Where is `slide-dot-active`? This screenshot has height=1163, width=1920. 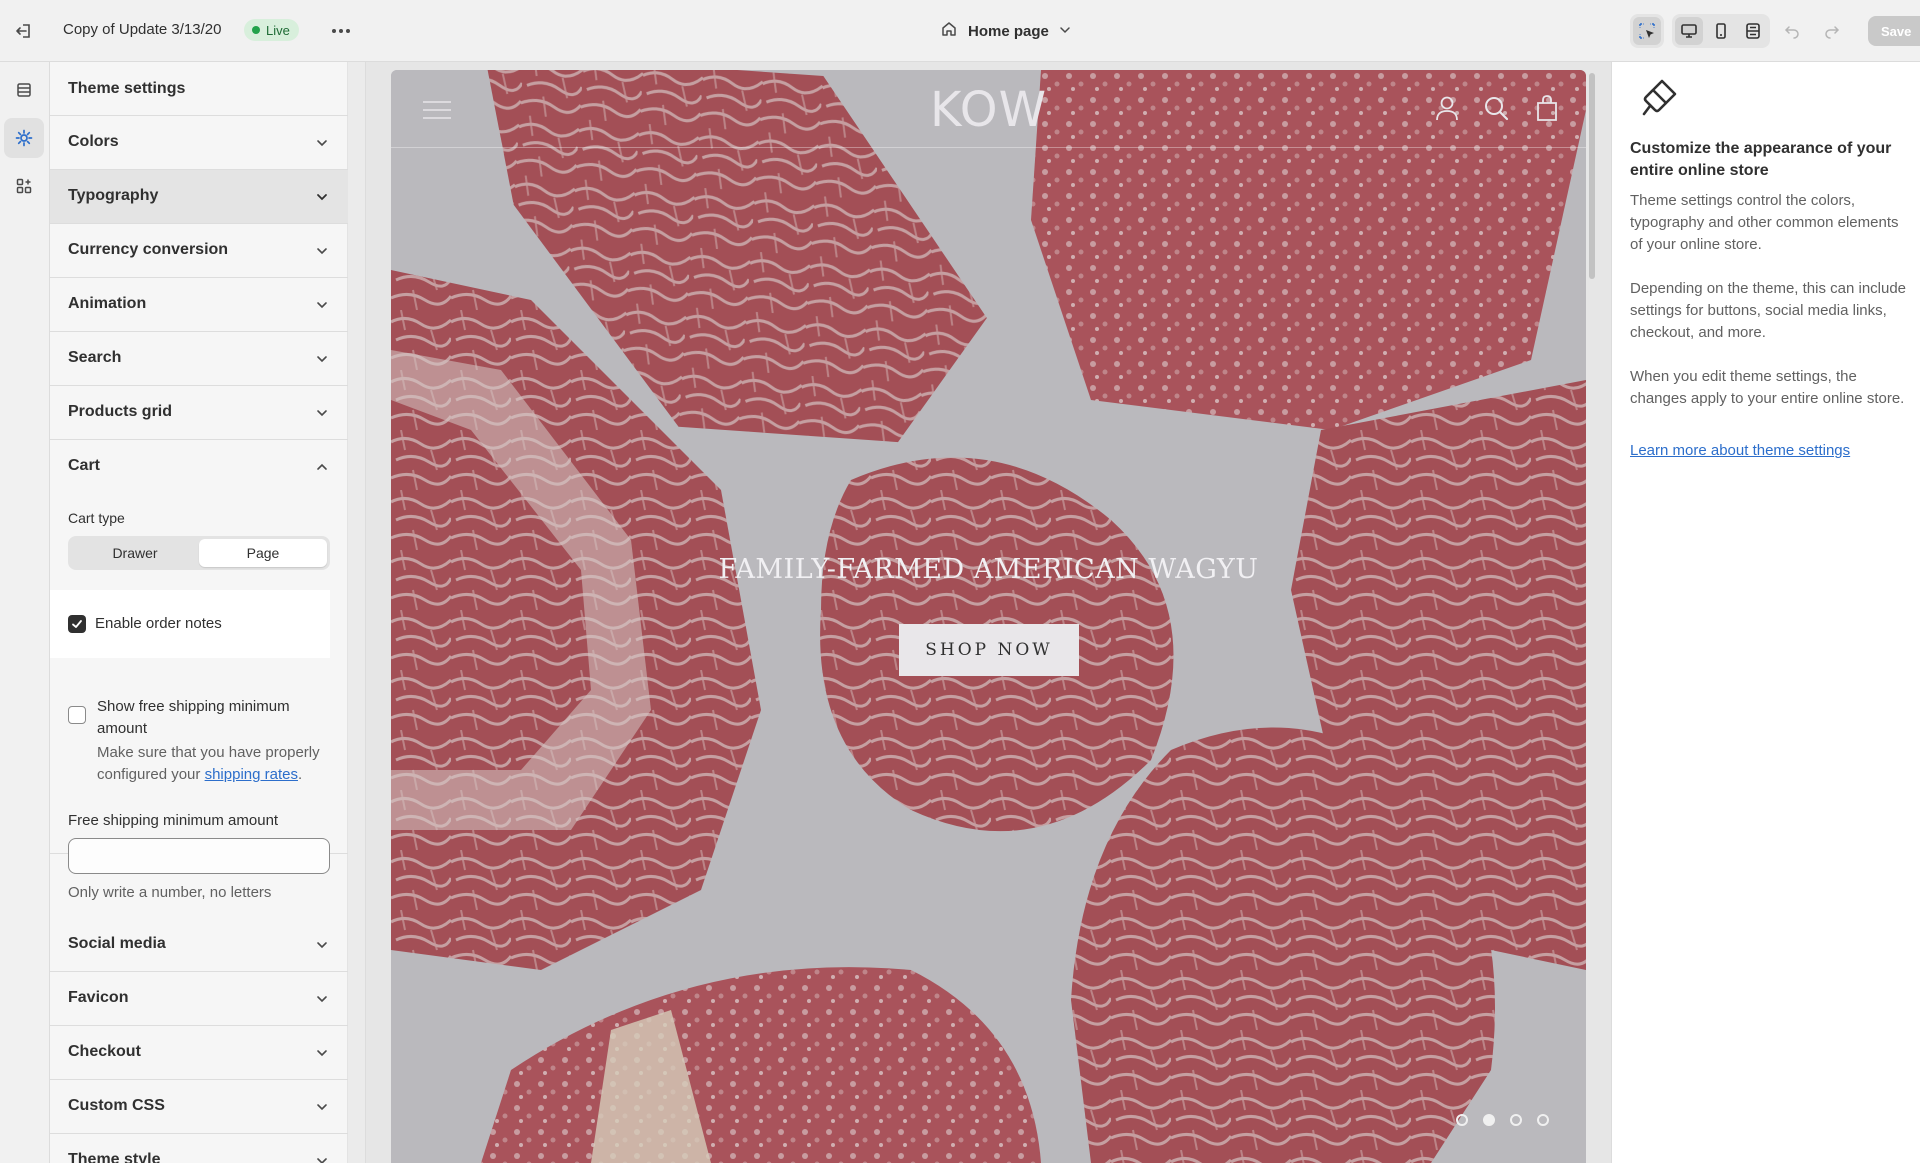 slide-dot-active is located at coordinates (1489, 1120).